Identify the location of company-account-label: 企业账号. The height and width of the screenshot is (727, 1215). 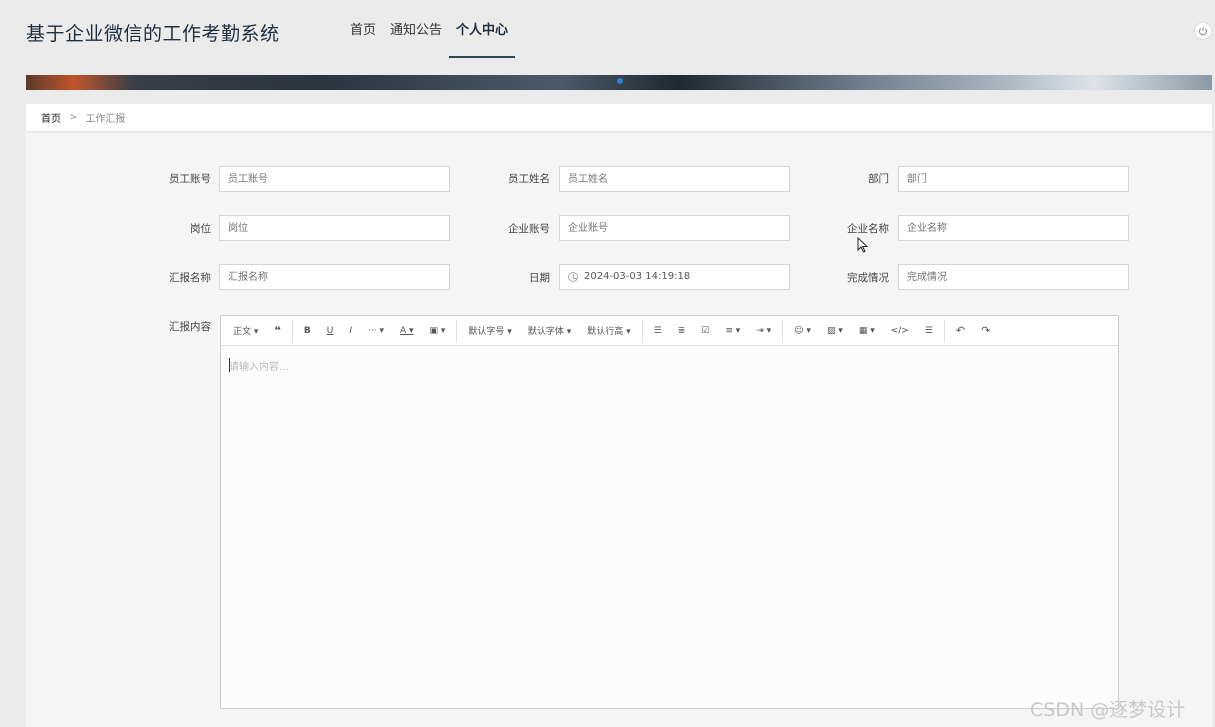
(529, 229).